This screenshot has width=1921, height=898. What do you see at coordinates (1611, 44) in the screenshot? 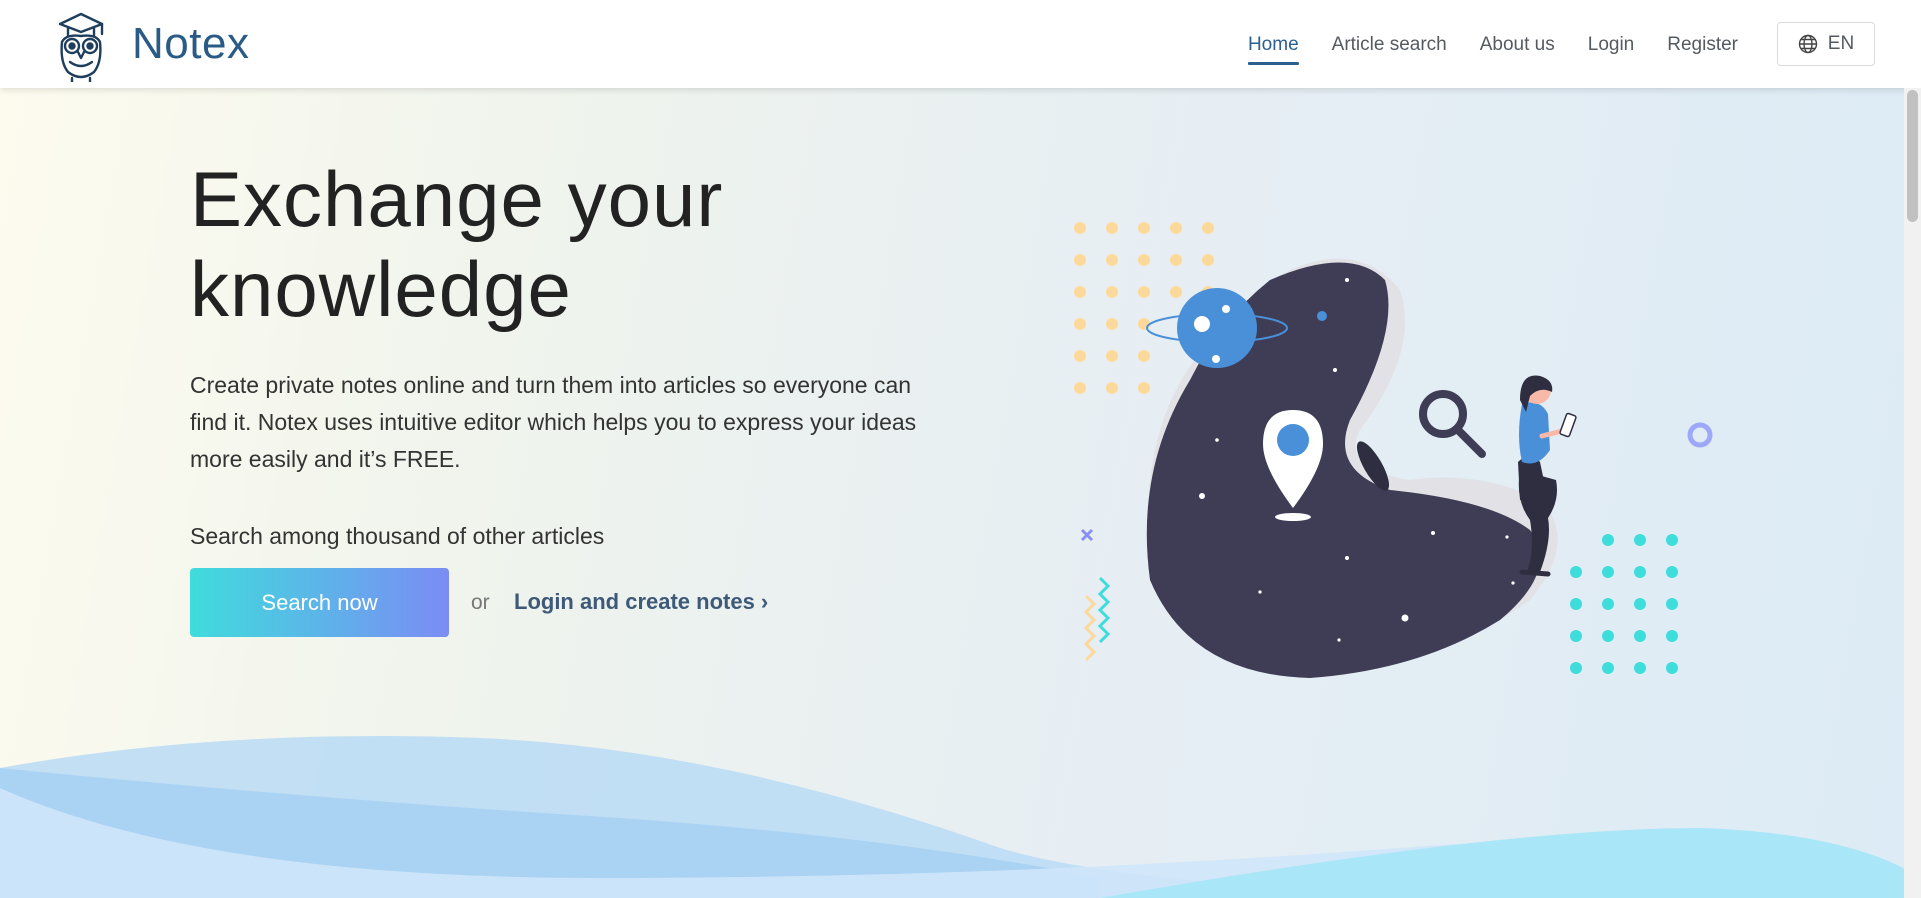
I see `nav-login: Login` at bounding box center [1611, 44].